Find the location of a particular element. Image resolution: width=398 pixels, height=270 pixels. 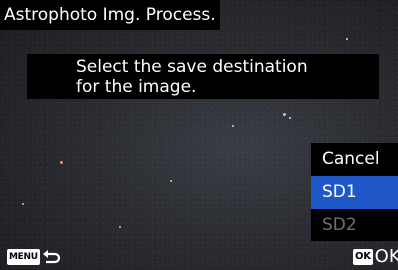

ok-badge: OK is located at coordinates (363, 257).